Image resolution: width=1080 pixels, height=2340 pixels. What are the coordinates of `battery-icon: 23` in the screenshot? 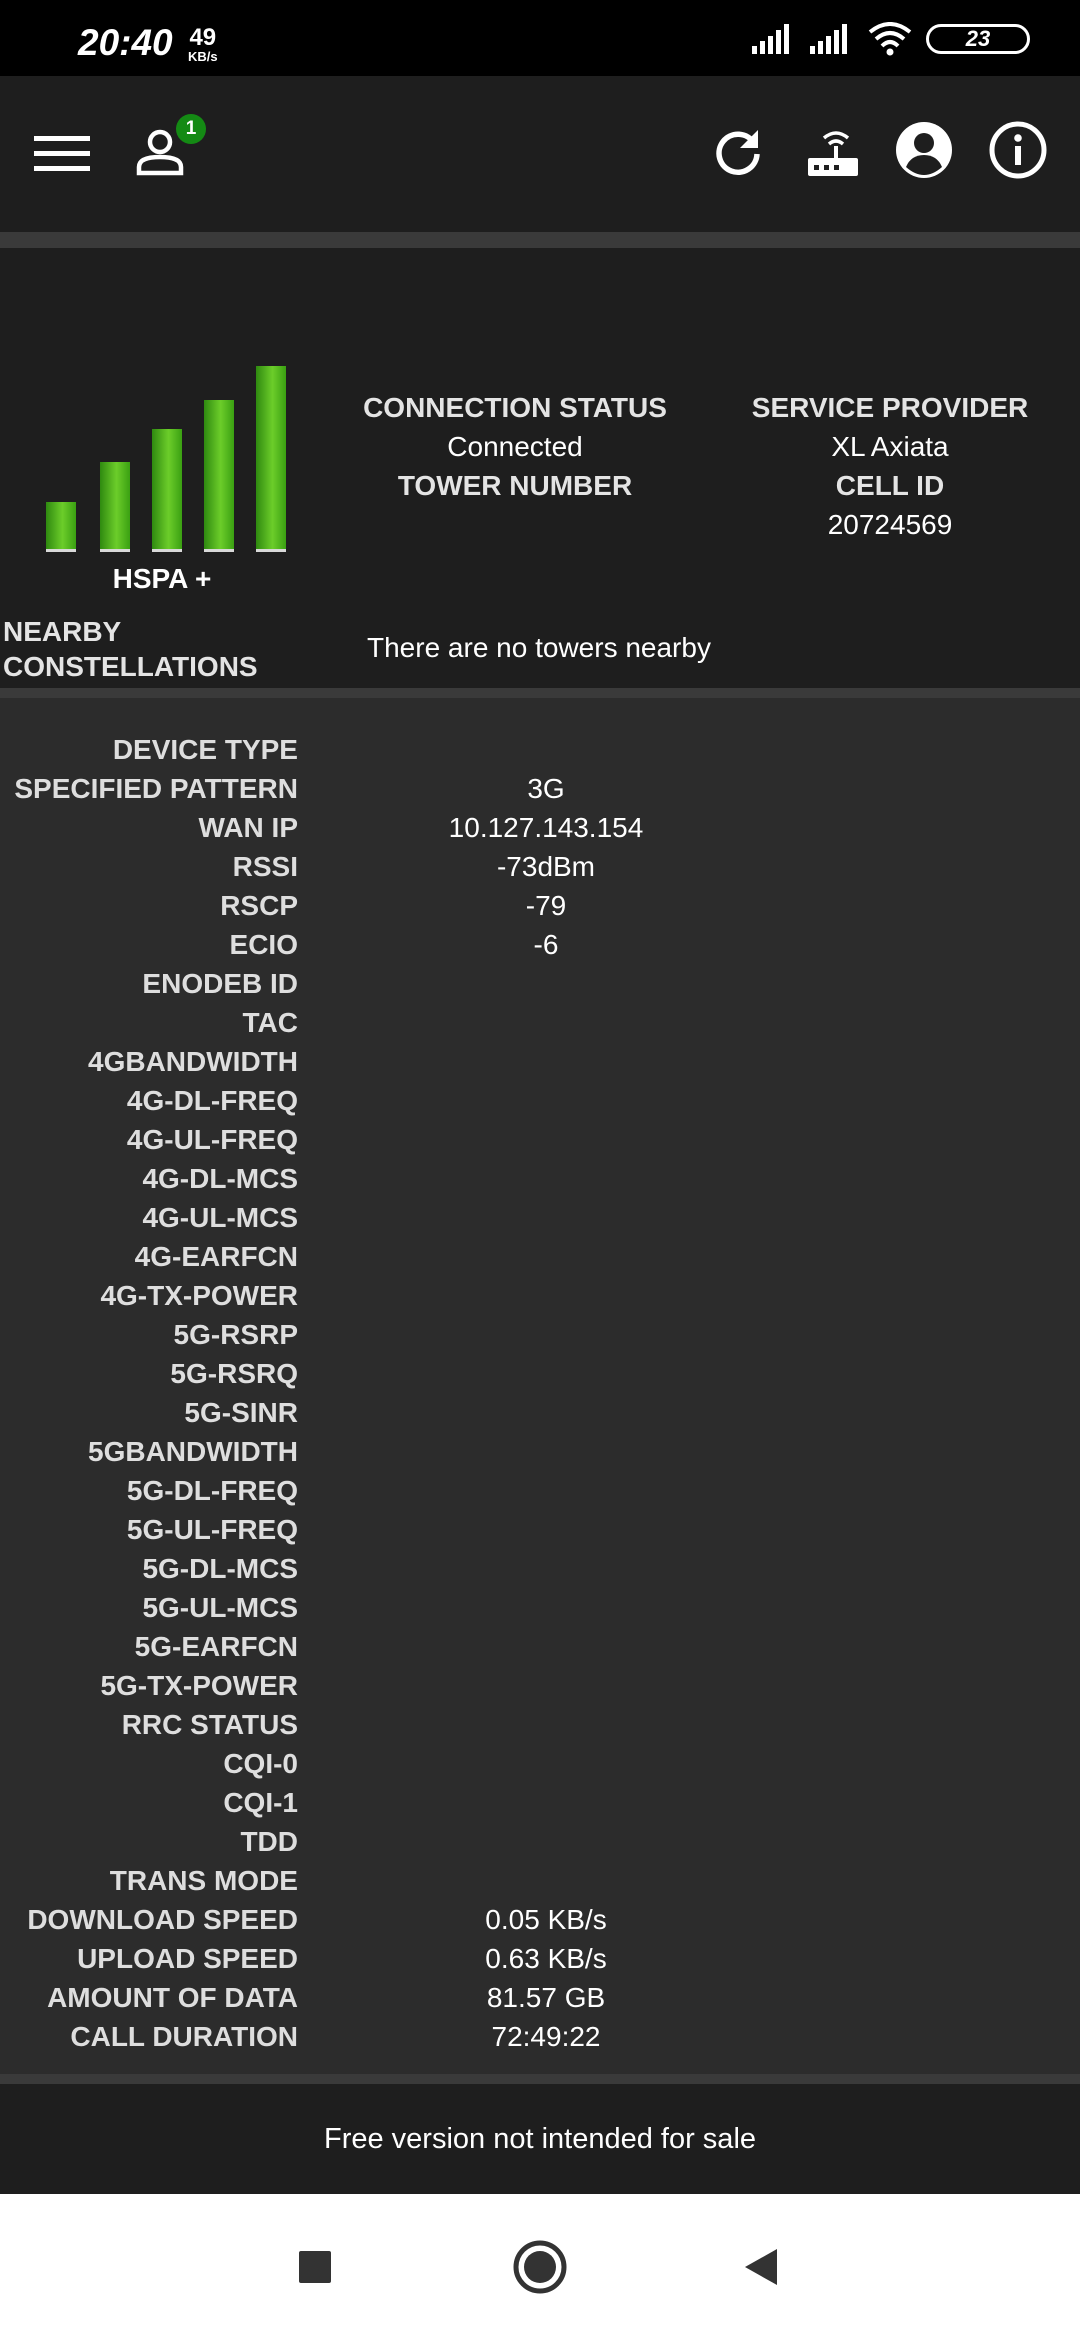 It's located at (978, 39).